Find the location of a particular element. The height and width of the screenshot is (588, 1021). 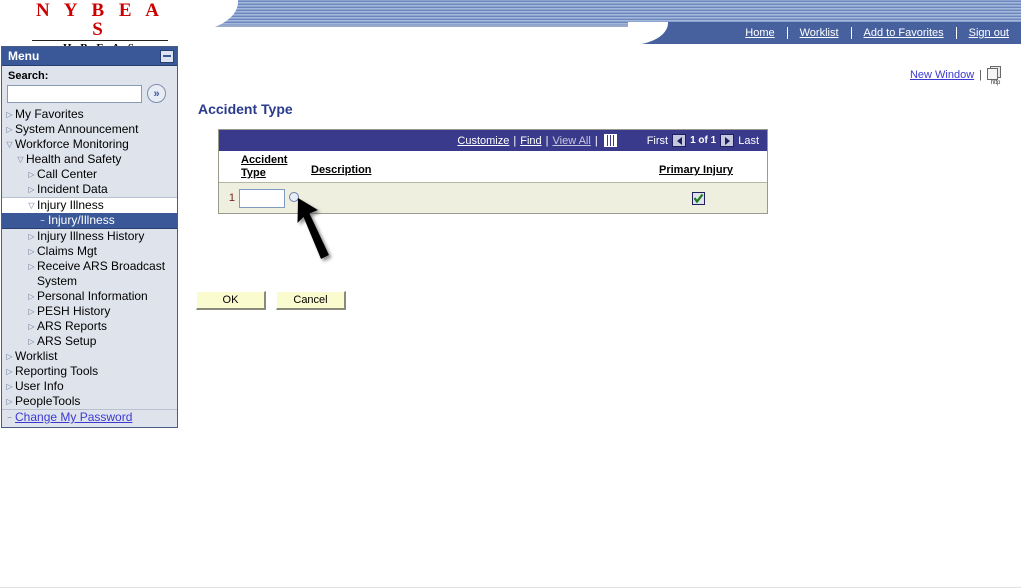

sidebar-item-injury-illness: ▽ Injury Illness is located at coordinates (89, 205).